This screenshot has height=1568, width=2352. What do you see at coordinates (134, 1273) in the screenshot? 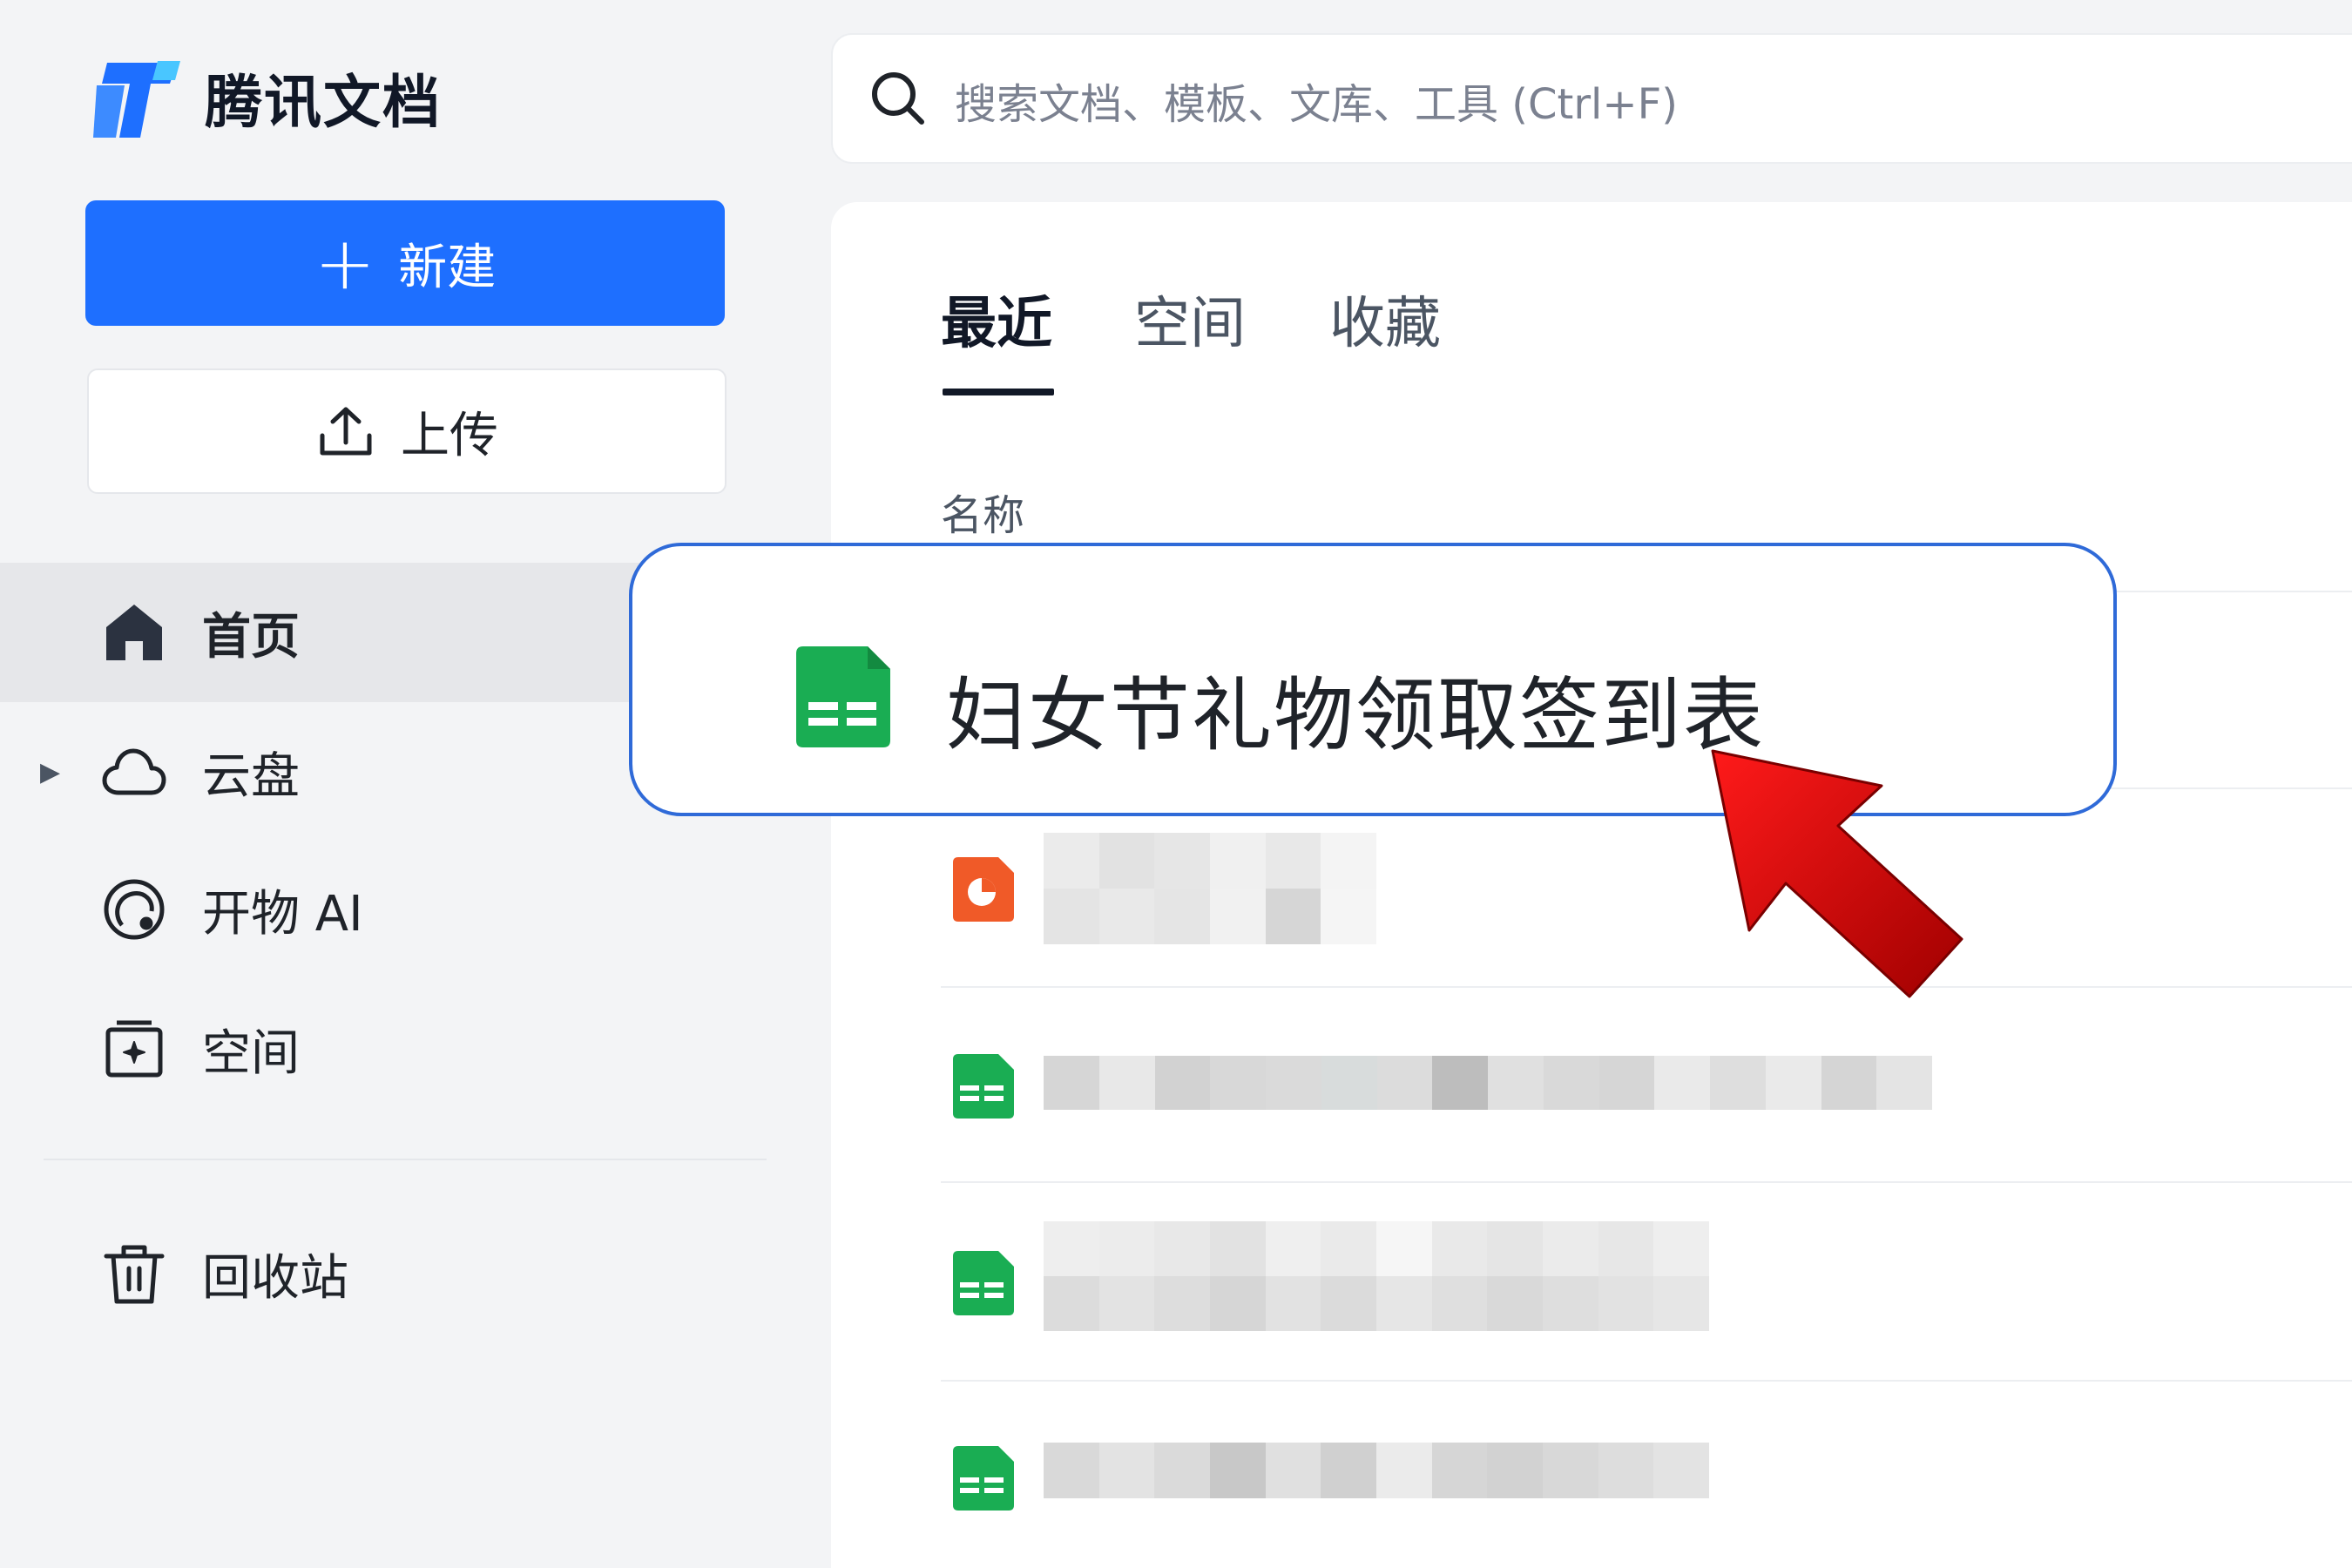
I see `trash-icon` at bounding box center [134, 1273].